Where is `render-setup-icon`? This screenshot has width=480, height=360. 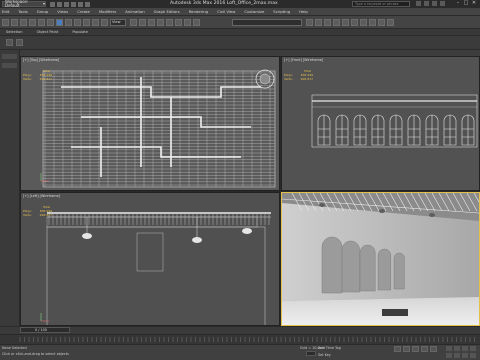
render-setup-icon is located at coordinates (372, 22).